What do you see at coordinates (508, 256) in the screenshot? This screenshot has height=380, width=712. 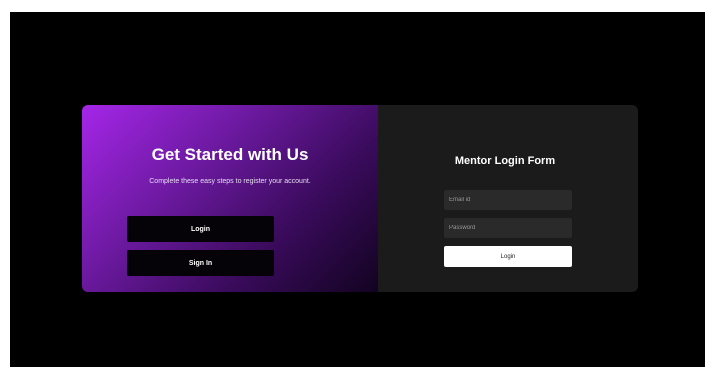 I see `form-login-button: Login` at bounding box center [508, 256].